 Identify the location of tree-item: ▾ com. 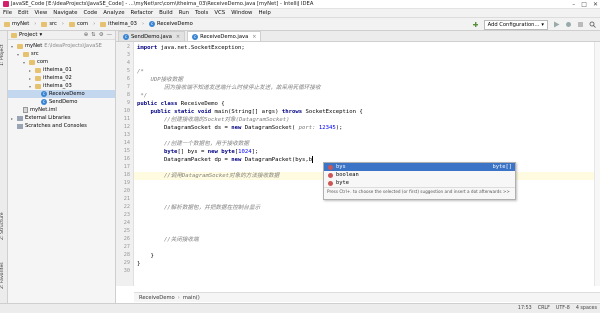
(61, 62).